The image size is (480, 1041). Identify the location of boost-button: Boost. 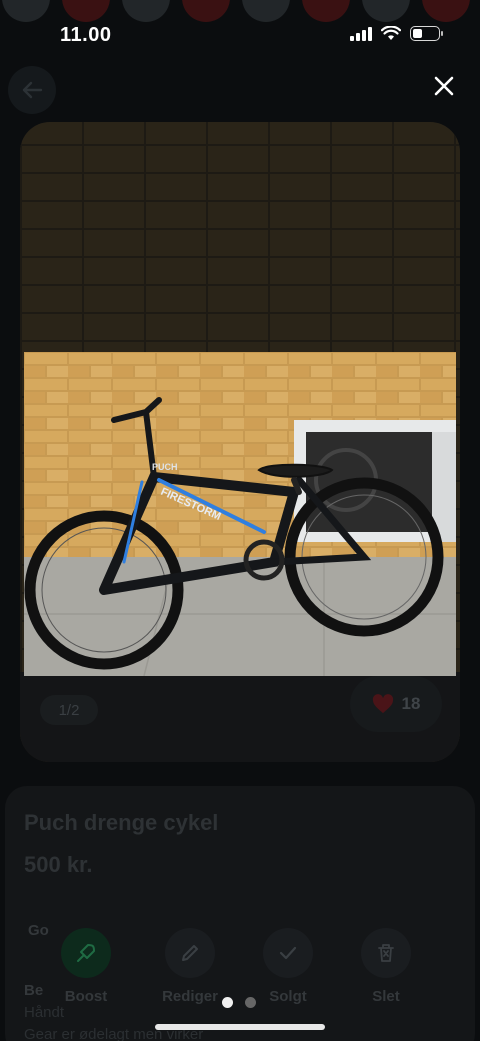
(86, 965).